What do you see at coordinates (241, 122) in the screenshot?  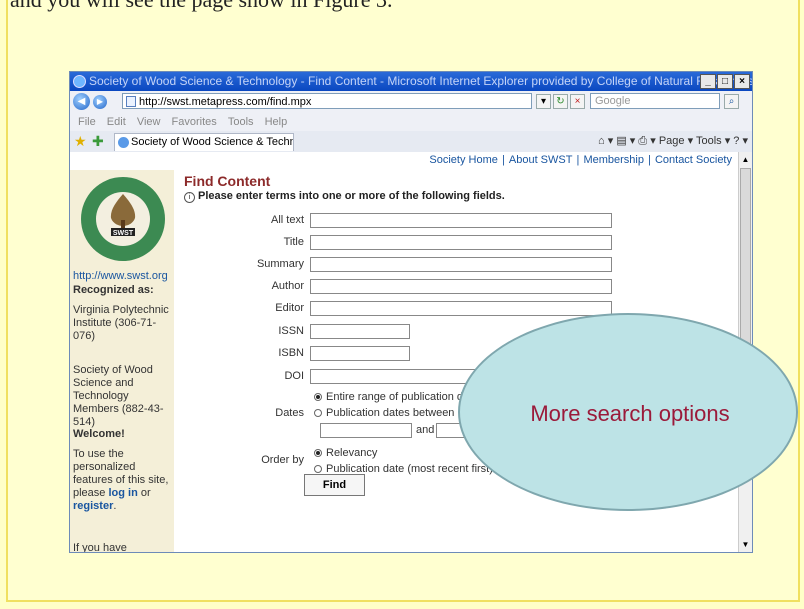 I see `menu-tools: Tools` at bounding box center [241, 122].